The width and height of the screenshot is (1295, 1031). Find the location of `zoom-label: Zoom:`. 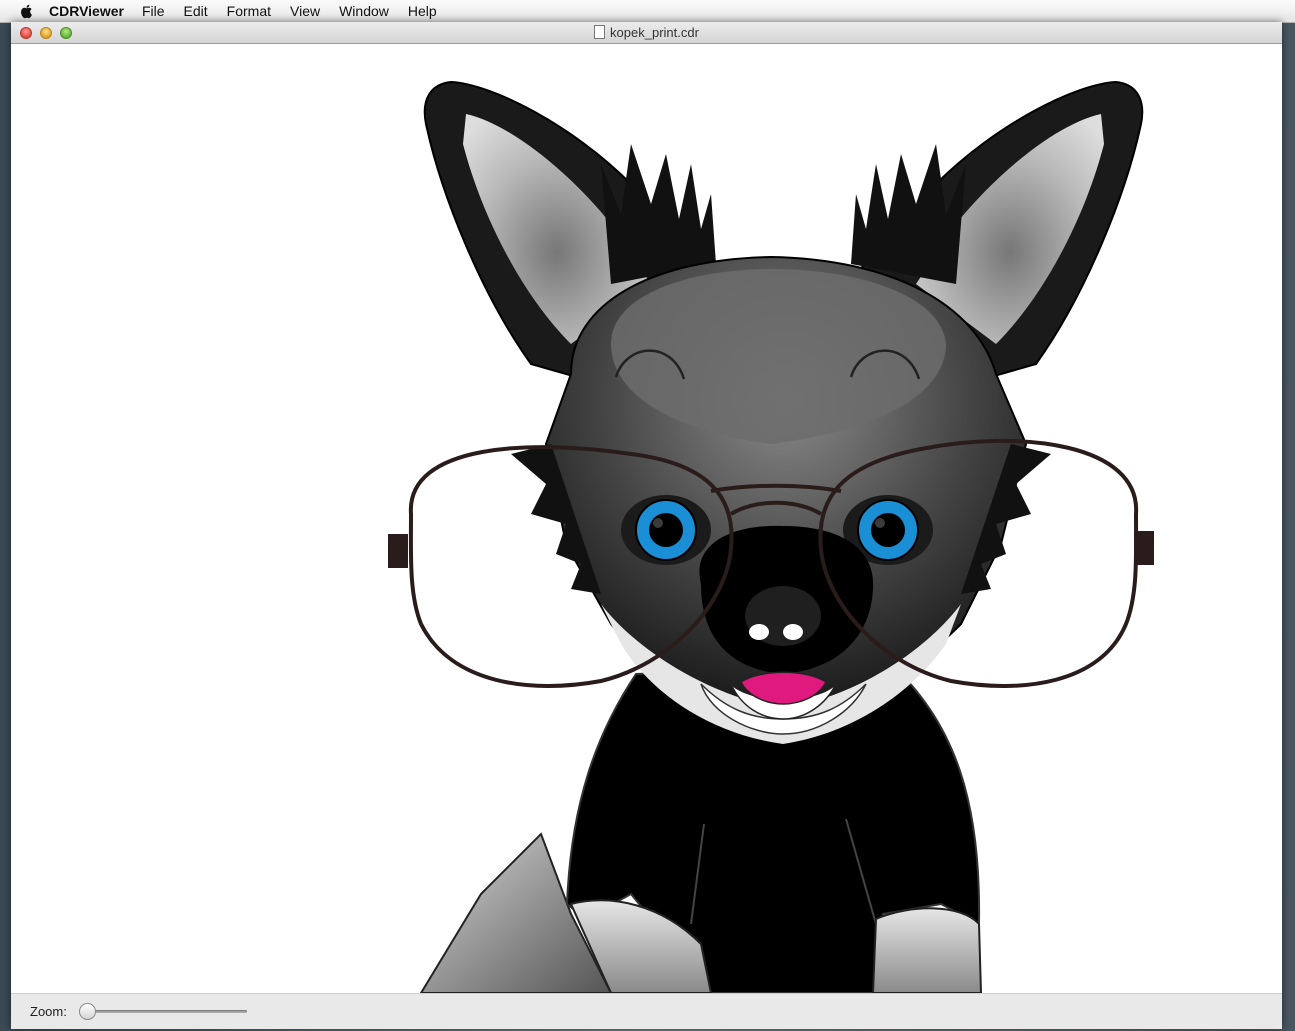

zoom-label: Zoom: is located at coordinates (48, 1011).